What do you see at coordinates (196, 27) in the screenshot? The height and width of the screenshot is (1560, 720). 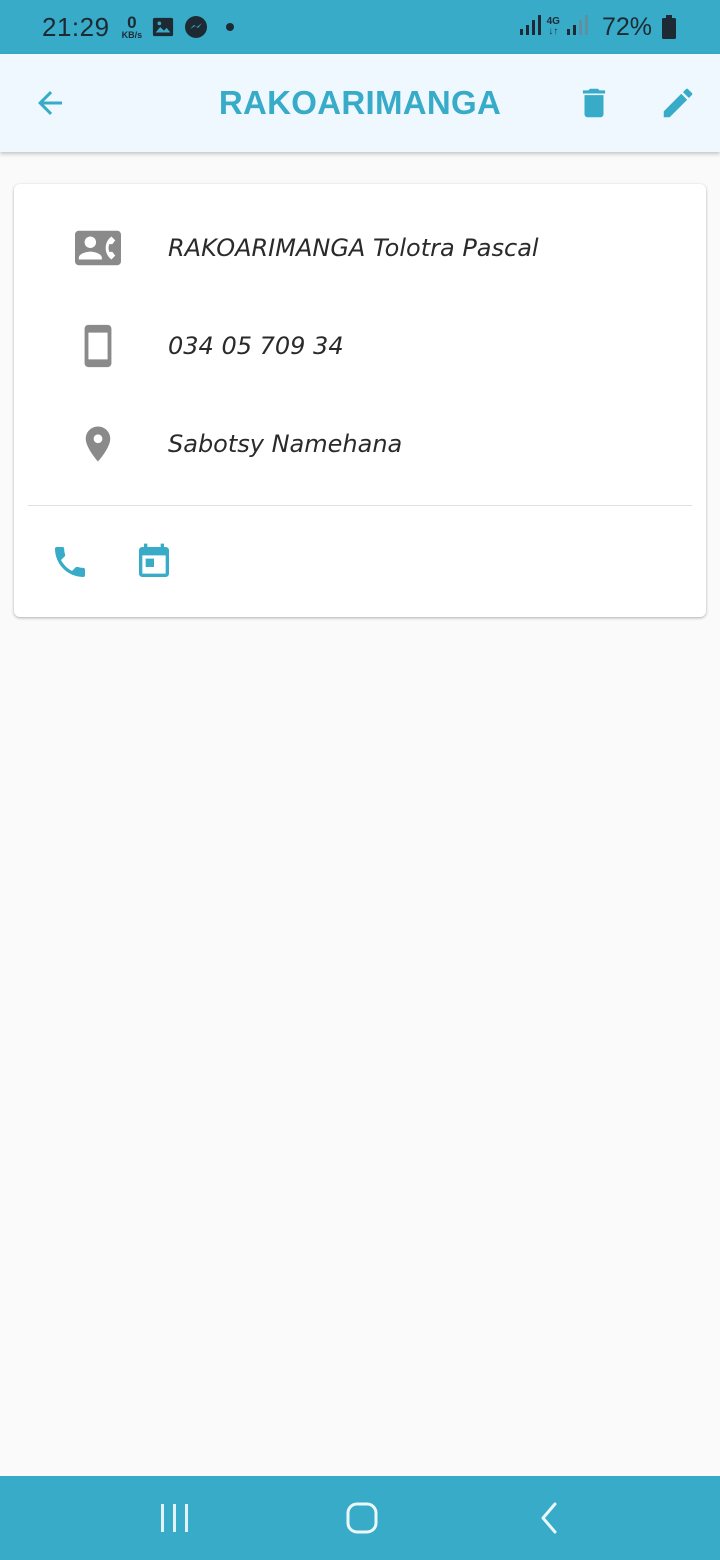 I see `messenger-icon` at bounding box center [196, 27].